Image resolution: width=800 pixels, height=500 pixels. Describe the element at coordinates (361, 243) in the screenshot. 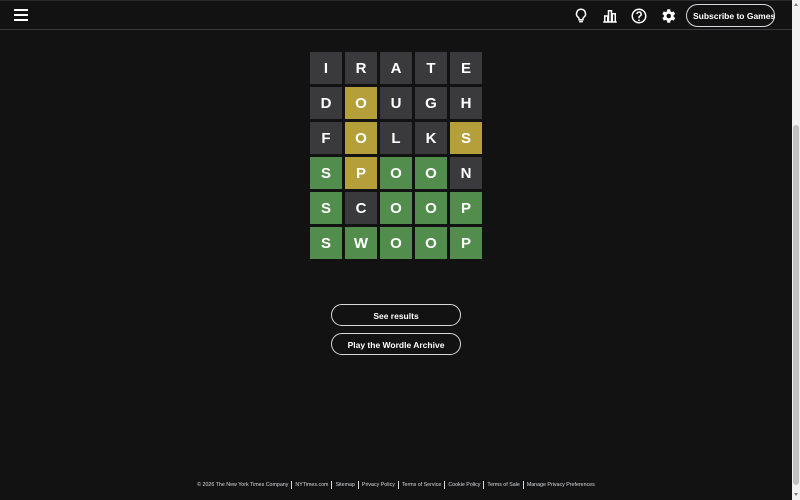

I see `tile-r6-c2: W` at that location.